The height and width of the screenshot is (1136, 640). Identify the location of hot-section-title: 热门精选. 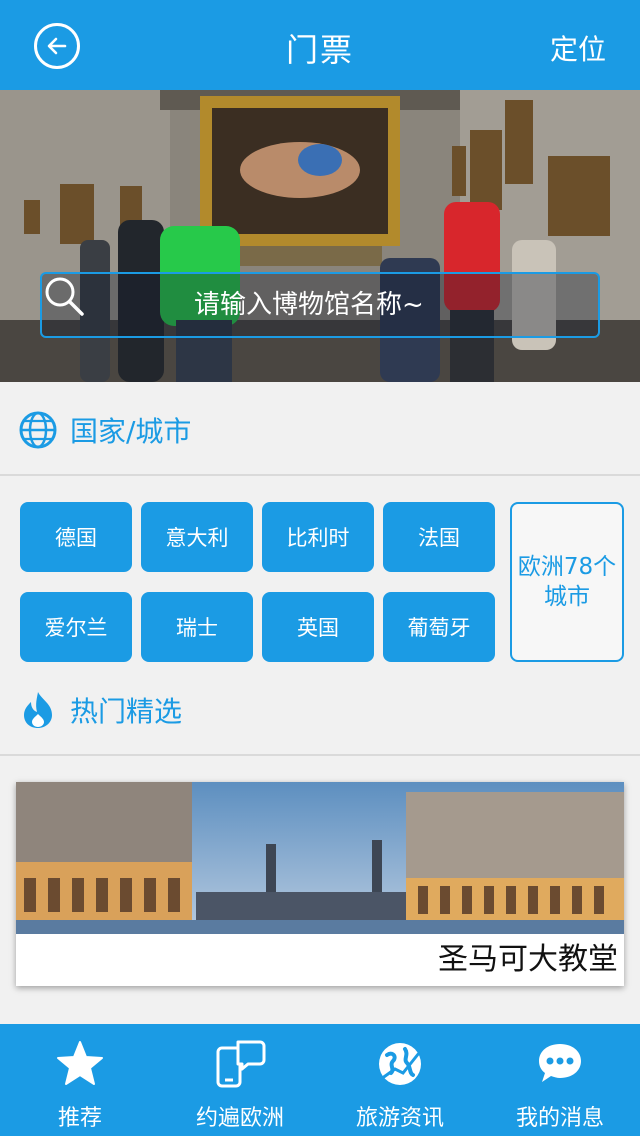
(126, 711).